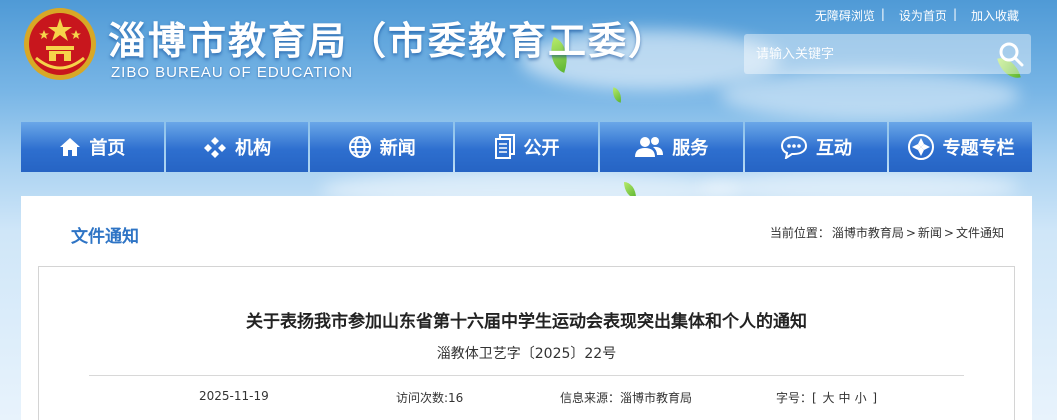  What do you see at coordinates (359, 147) in the screenshot?
I see `globe-icon` at bounding box center [359, 147].